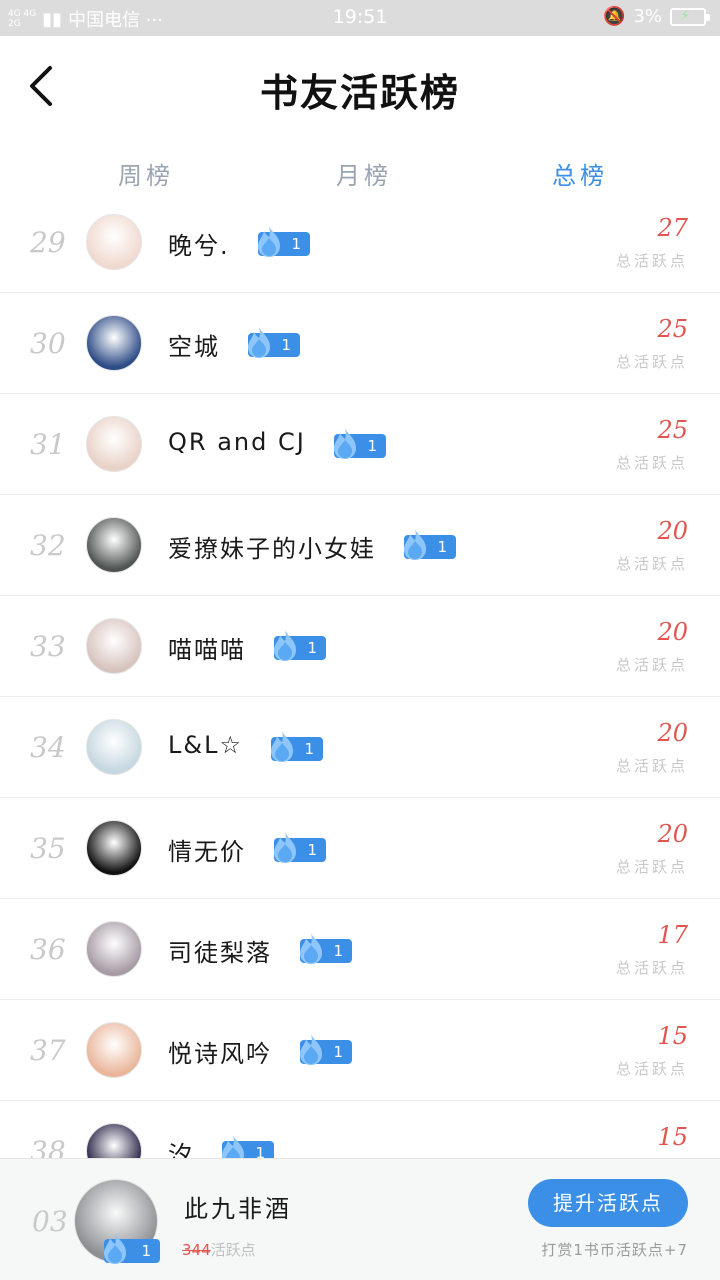 The image size is (720, 1280). I want to click on list-item: 35 情无价 1 20 总活跃点, so click(360, 848).